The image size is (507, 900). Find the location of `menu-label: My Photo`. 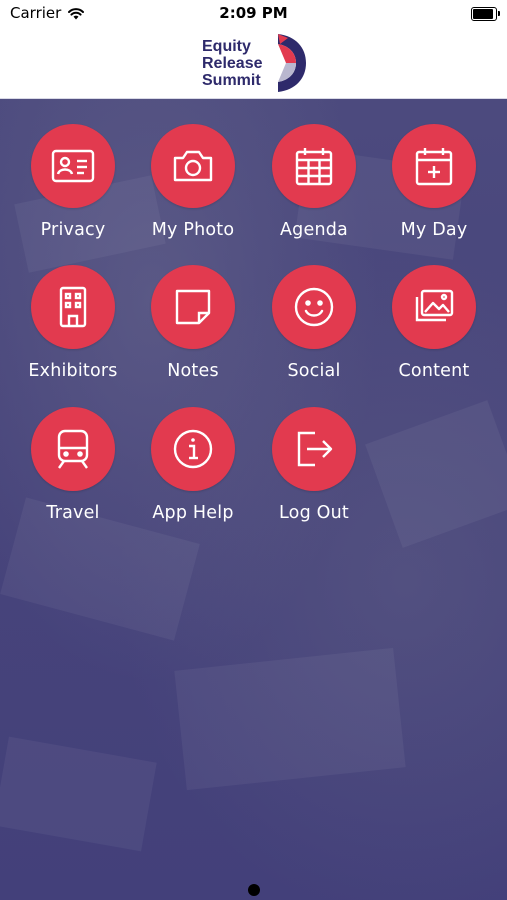

menu-label: My Photo is located at coordinates (193, 230).